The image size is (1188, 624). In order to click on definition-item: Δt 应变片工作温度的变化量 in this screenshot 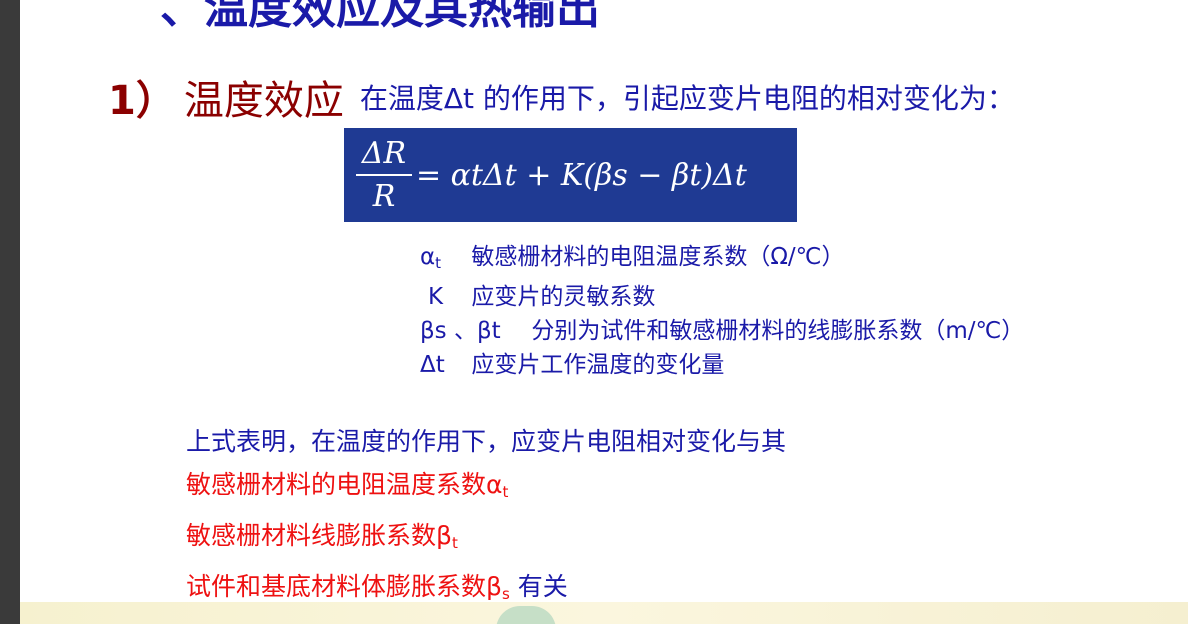, I will do `click(722, 365)`.